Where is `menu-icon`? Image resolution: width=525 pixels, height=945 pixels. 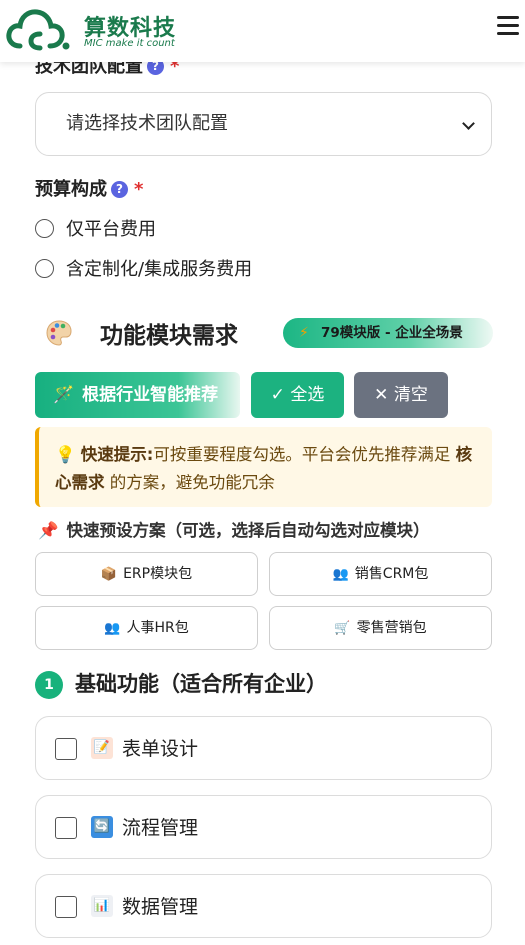
menu-icon is located at coordinates (508, 26).